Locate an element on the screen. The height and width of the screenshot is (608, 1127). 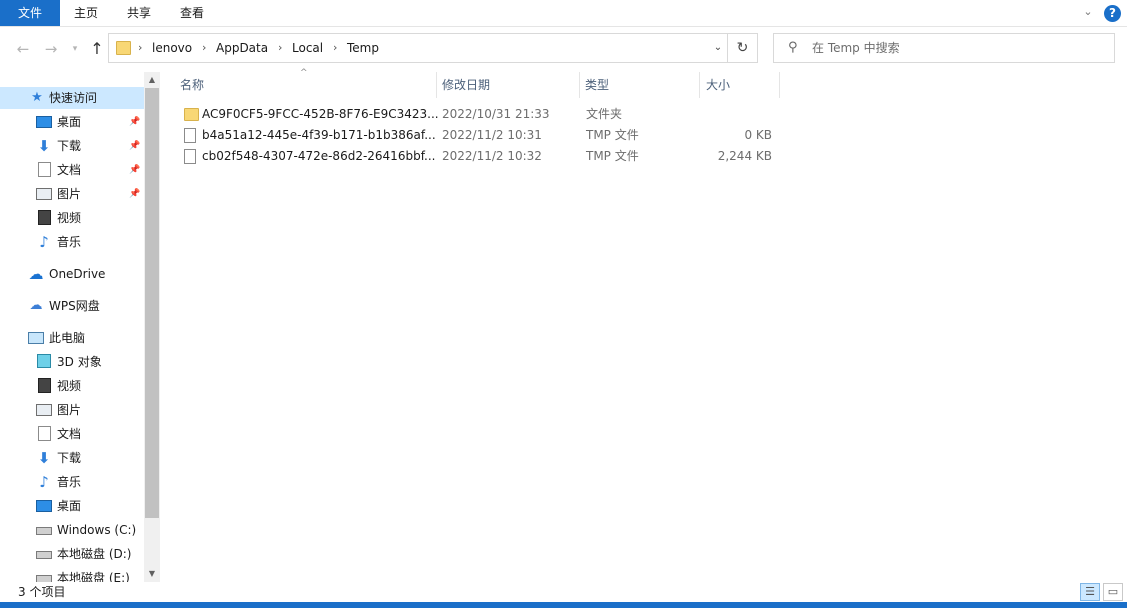
document-icon is located at coordinates (44, 169).